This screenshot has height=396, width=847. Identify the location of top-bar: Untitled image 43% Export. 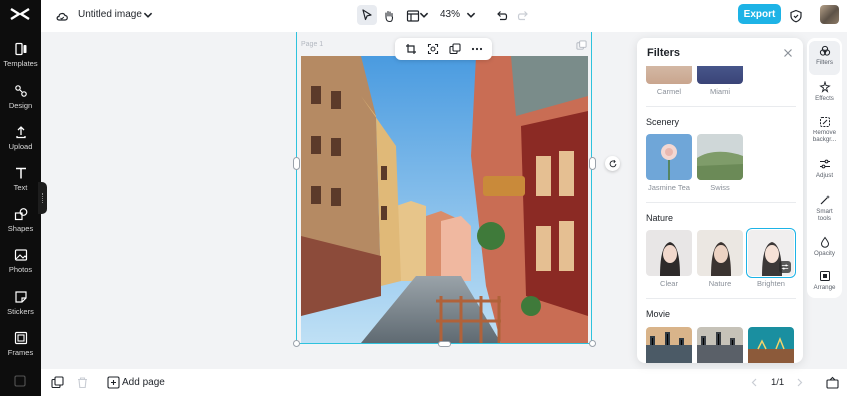
(444, 16).